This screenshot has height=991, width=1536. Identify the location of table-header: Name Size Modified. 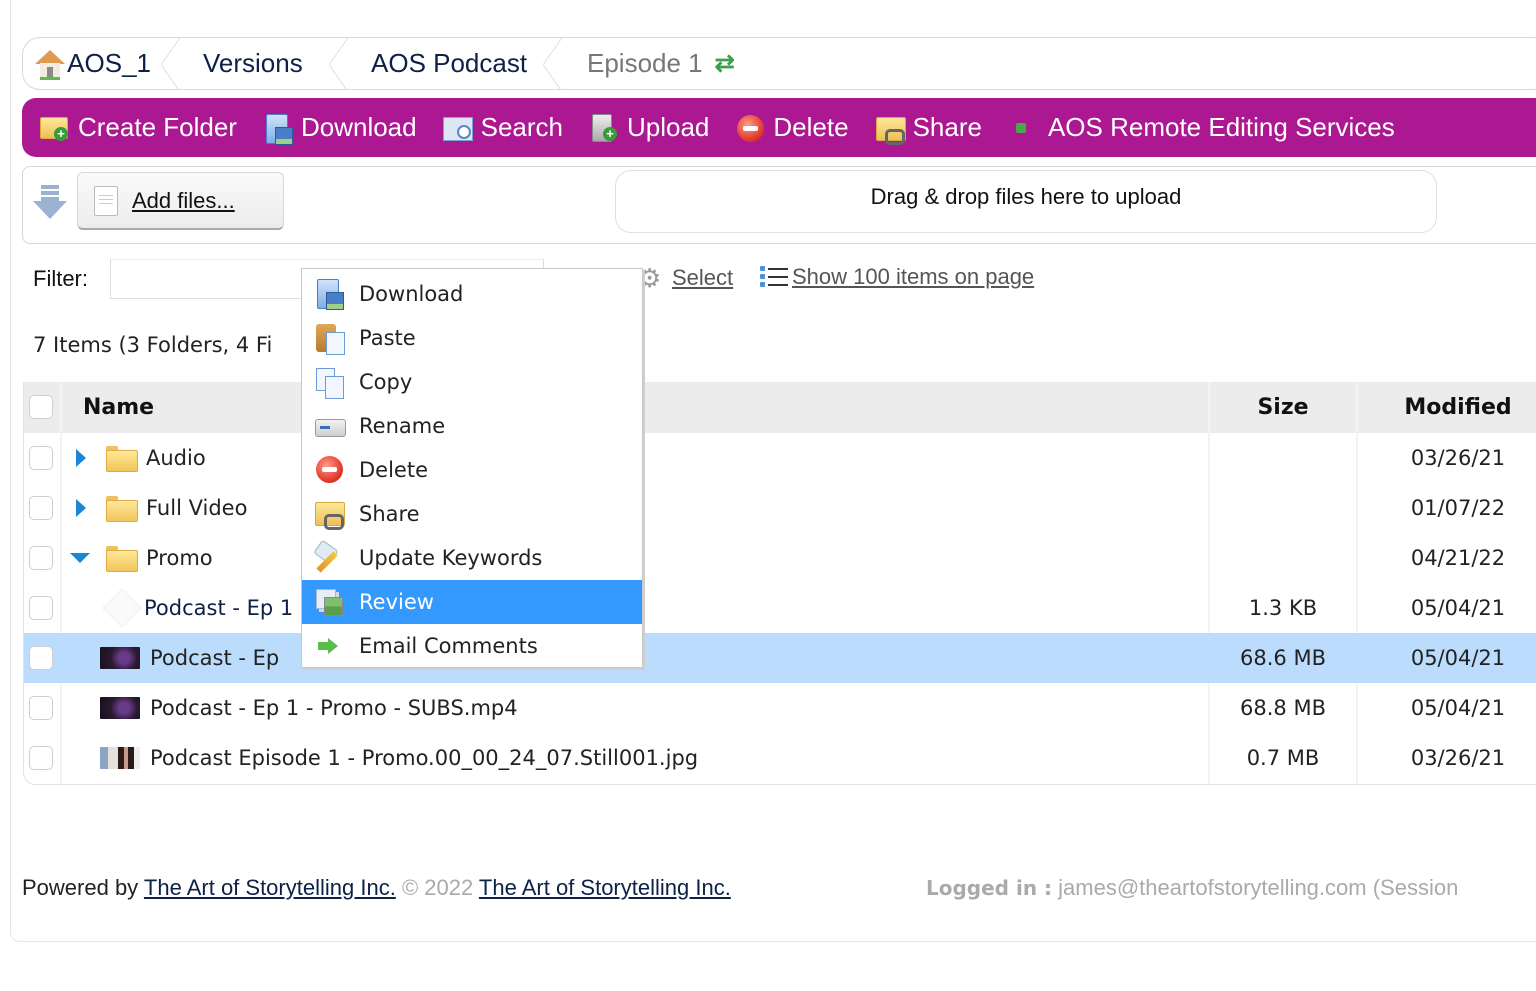
(780, 407).